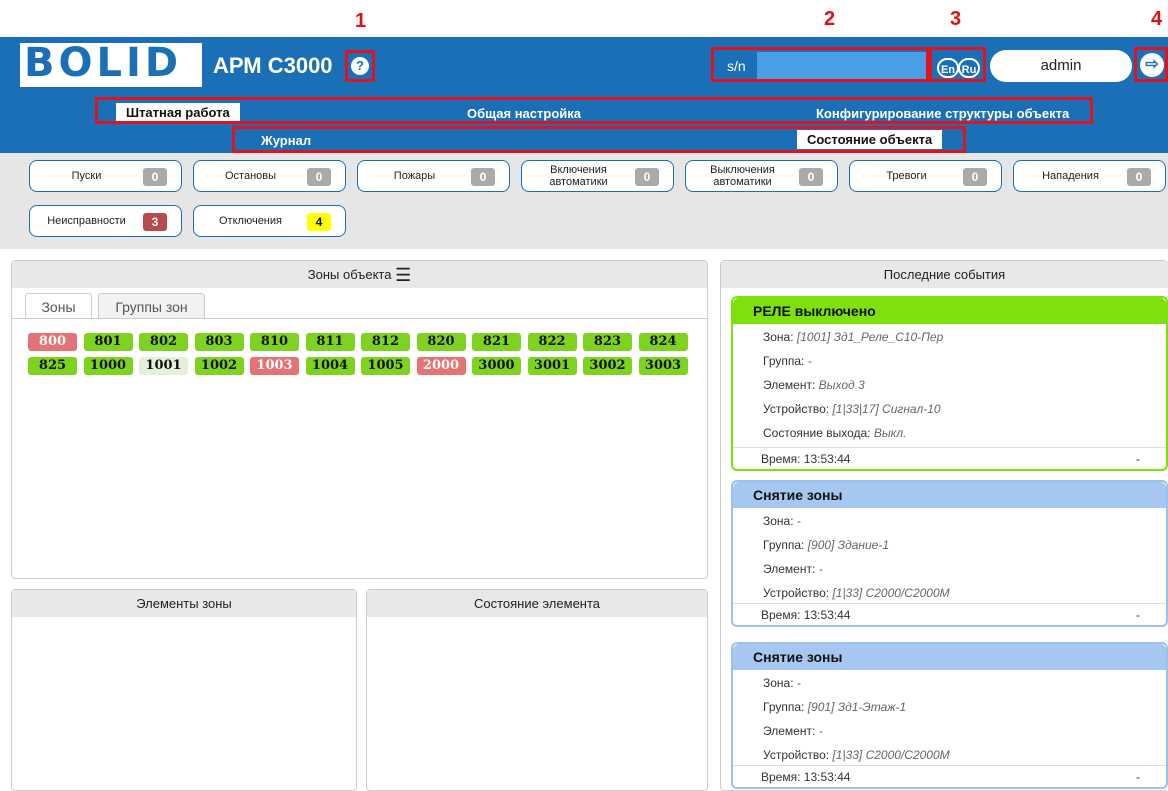 The image size is (1168, 791). Describe the element at coordinates (103, 63) in the screenshot. I see `logo-text: BOLID` at that location.